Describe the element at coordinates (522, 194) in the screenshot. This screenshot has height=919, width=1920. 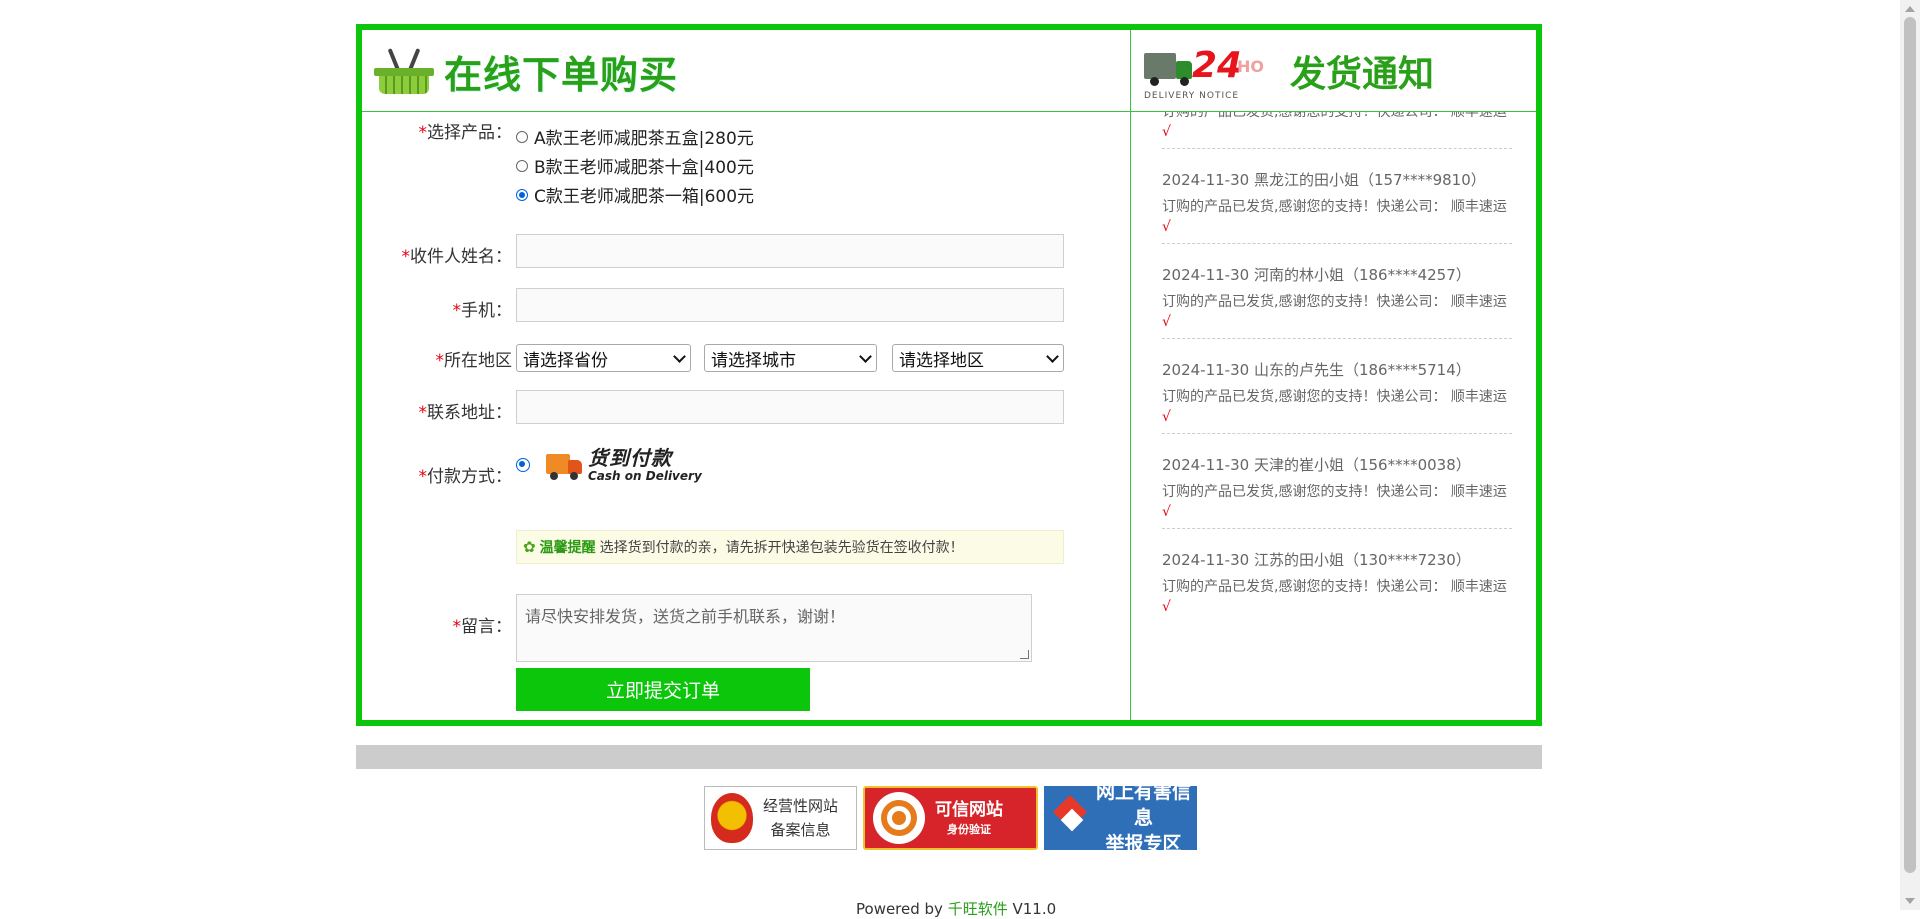
I see `product-c-radio` at that location.